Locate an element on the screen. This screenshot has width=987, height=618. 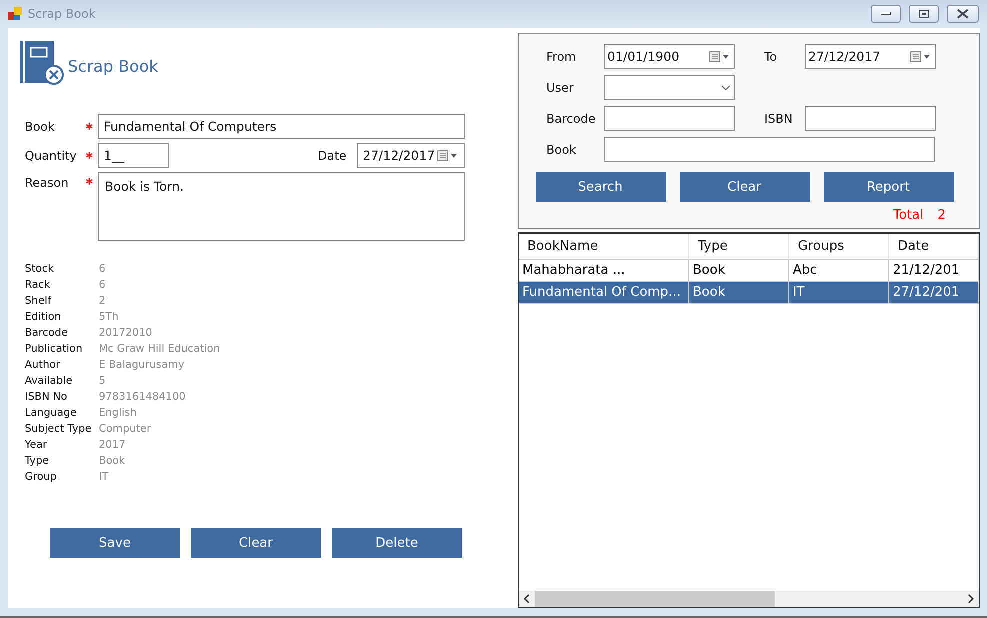
form-button: Clear is located at coordinates (256, 543).